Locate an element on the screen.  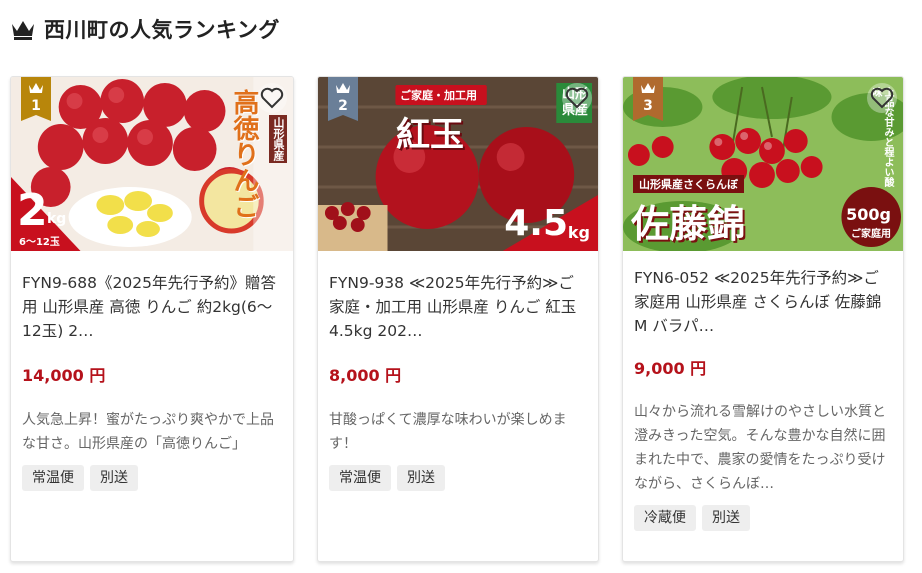
product-image: 3 山形県産さくらんぼ 佐藤錦 上品な甘みと程よい酸味 500g ご家庭用 is located at coordinates (763, 164).